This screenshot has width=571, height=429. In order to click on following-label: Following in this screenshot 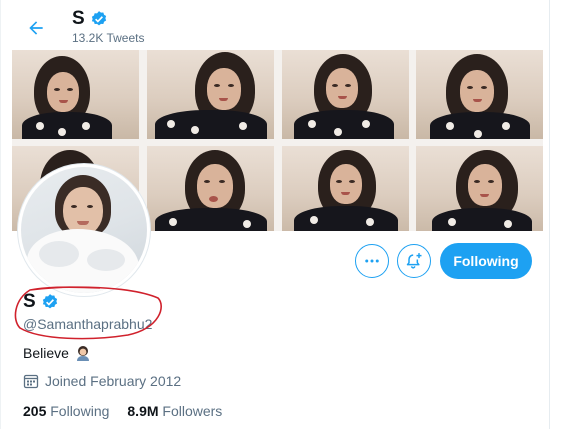, I will do `click(80, 411)`.